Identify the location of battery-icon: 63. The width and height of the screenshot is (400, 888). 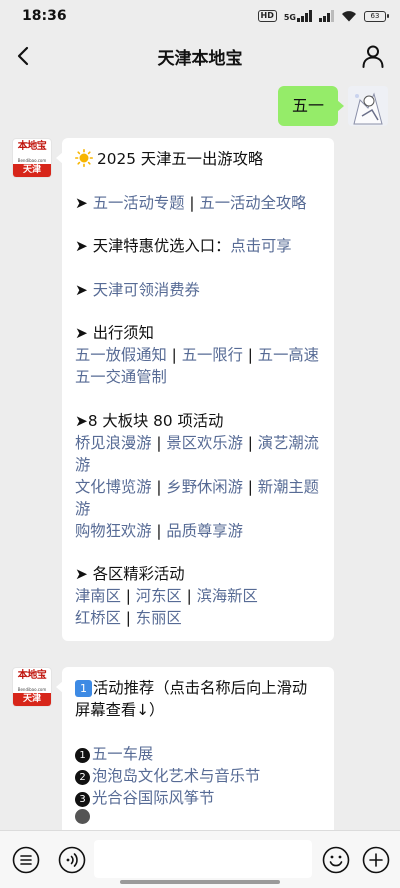
(376, 16).